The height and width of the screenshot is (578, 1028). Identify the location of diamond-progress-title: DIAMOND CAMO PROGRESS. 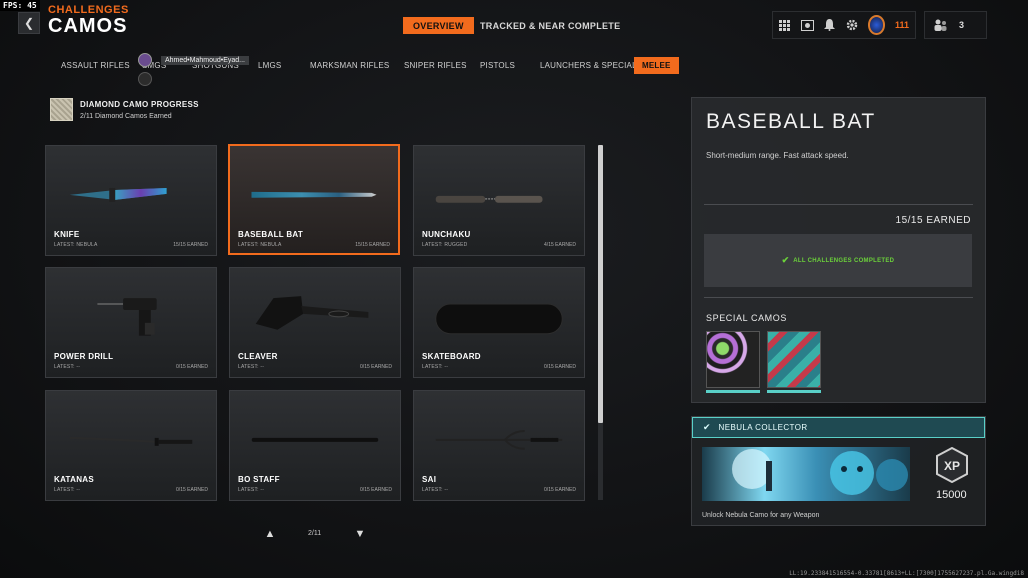
(139, 104).